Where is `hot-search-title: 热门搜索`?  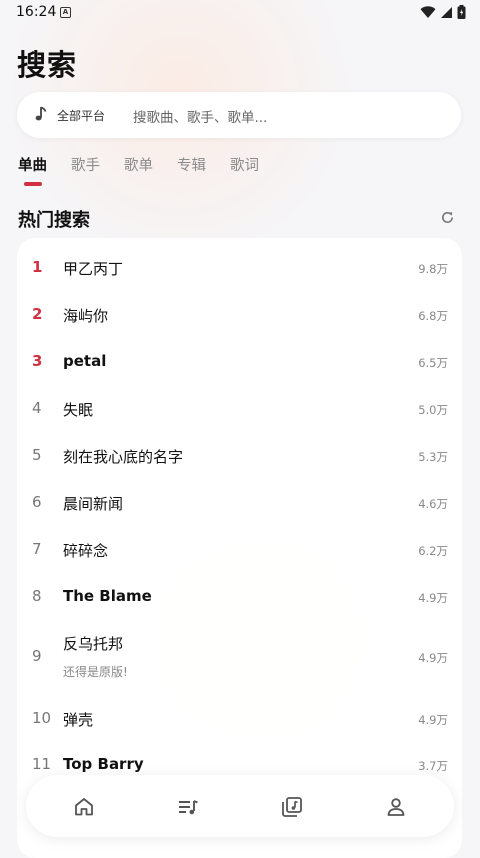
hot-search-title: 热门搜索 is located at coordinates (54, 220).